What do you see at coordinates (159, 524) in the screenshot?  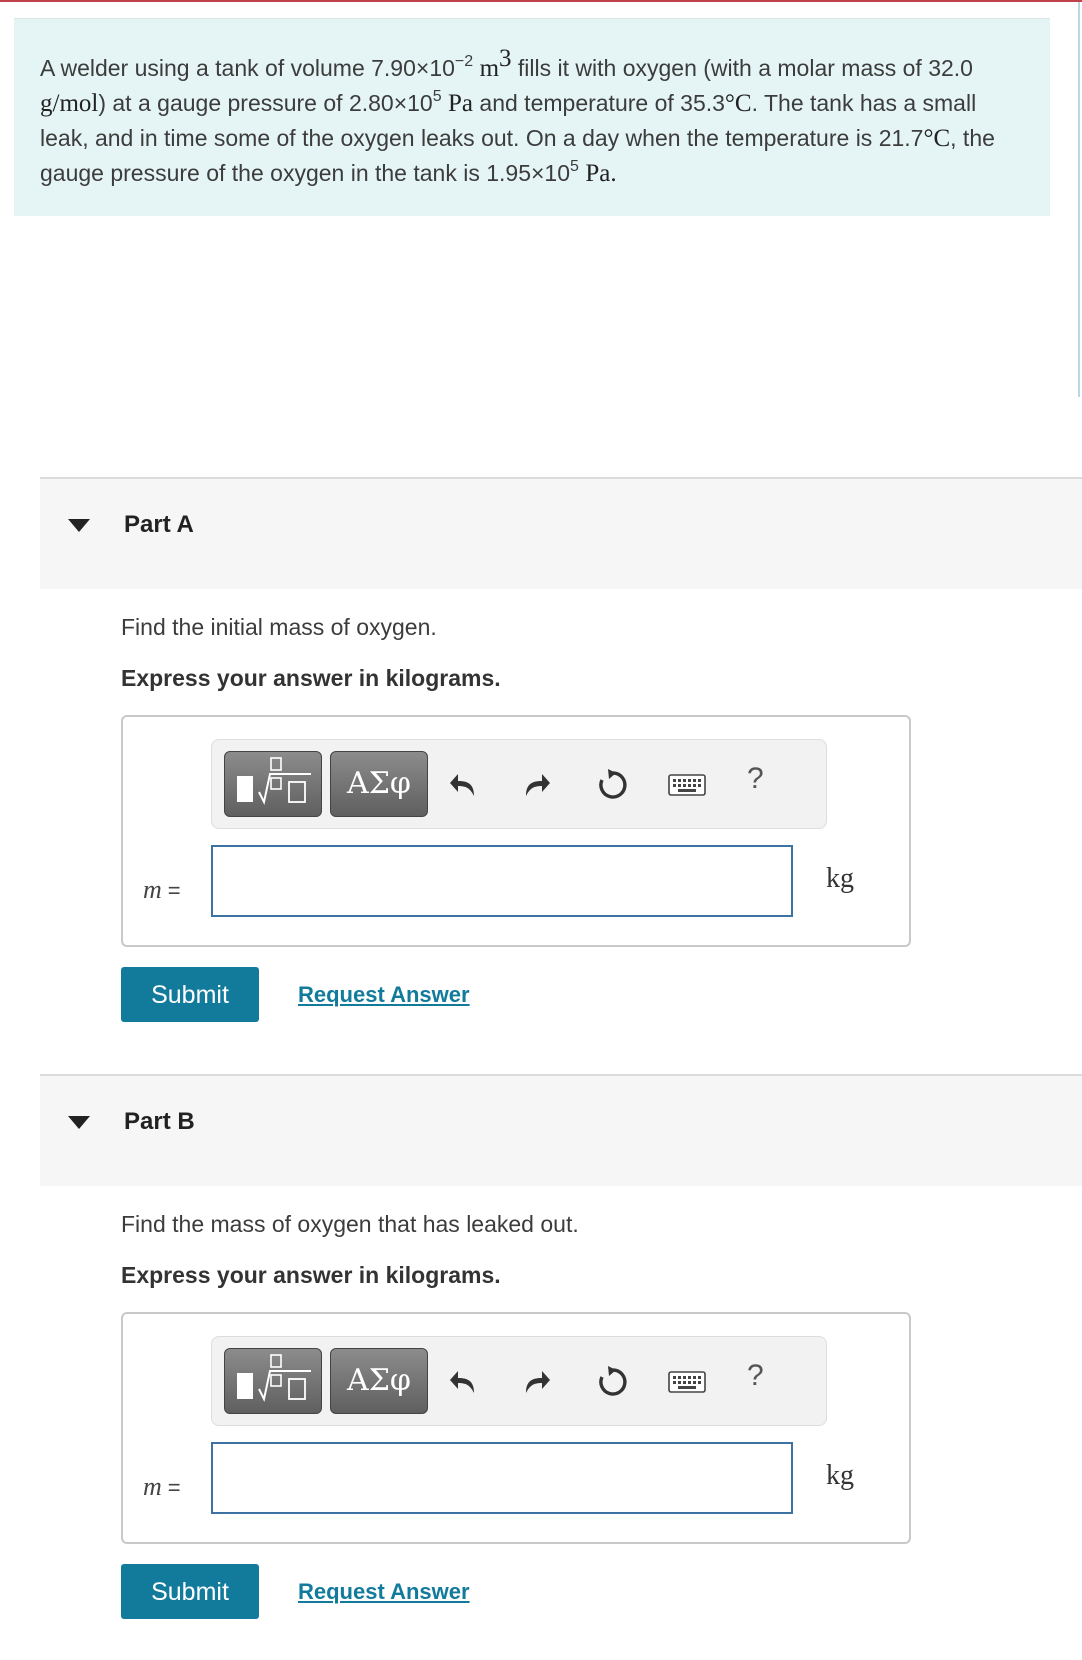 I see `part-title: Part A` at bounding box center [159, 524].